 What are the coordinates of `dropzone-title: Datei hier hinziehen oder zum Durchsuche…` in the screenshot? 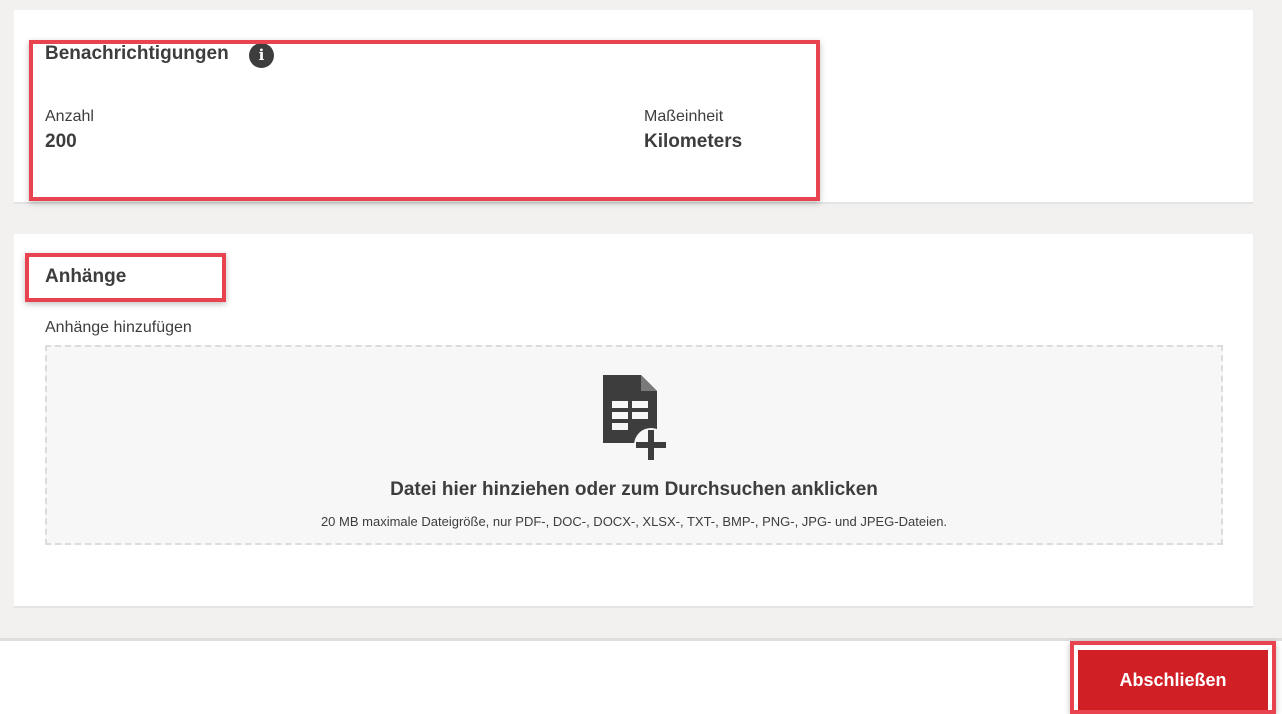 It's located at (634, 489).